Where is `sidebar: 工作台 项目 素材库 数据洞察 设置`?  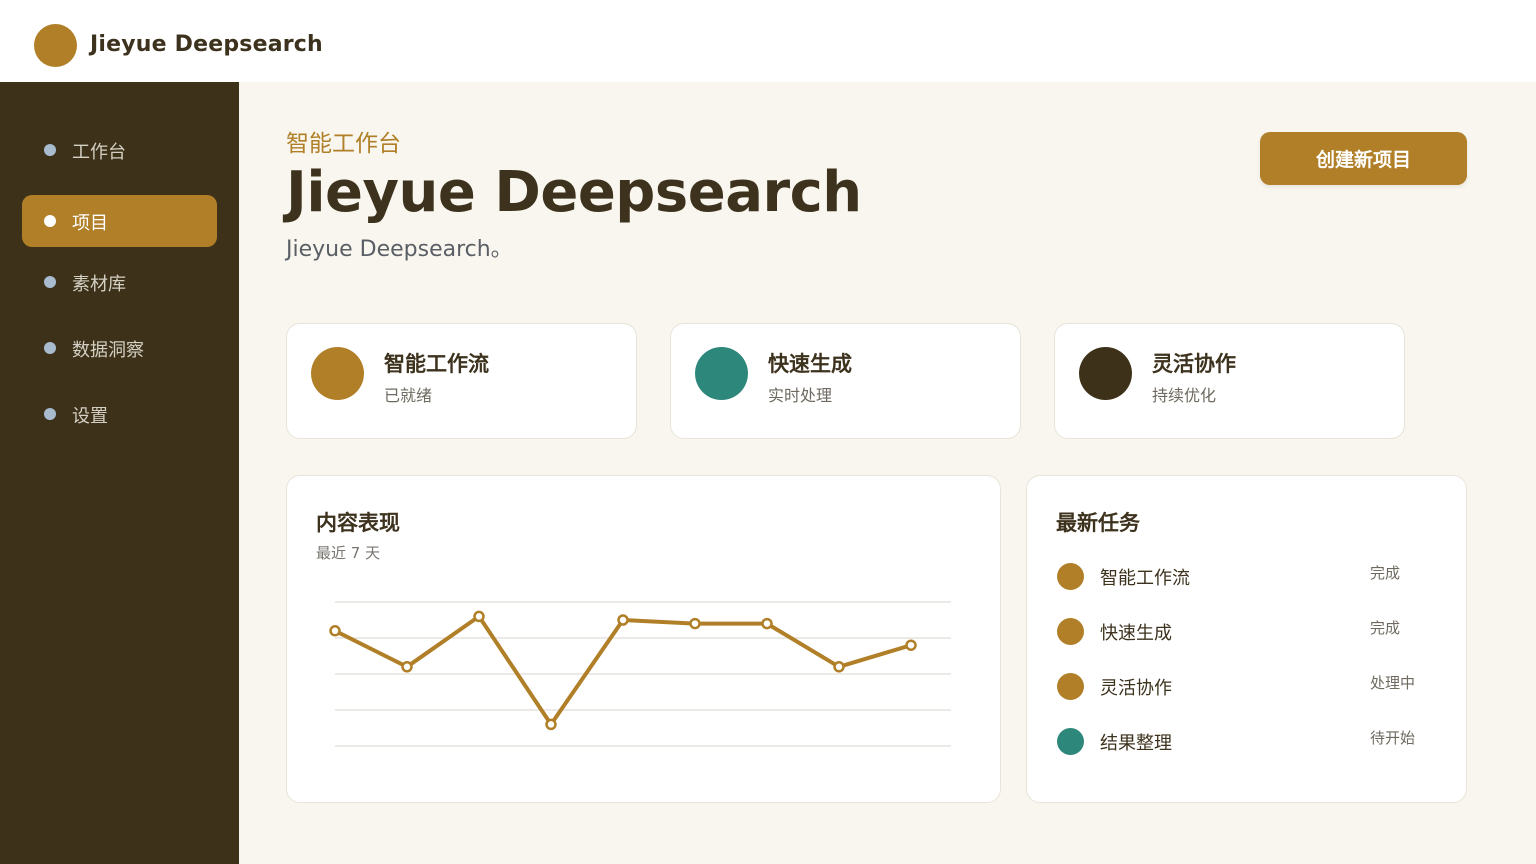
sidebar: 工作台 项目 素材库 数据洞察 设置 is located at coordinates (119, 473).